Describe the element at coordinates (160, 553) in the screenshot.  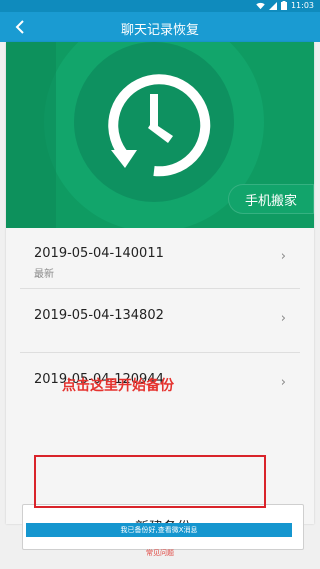
I see `faq-link: 常见问题` at that location.